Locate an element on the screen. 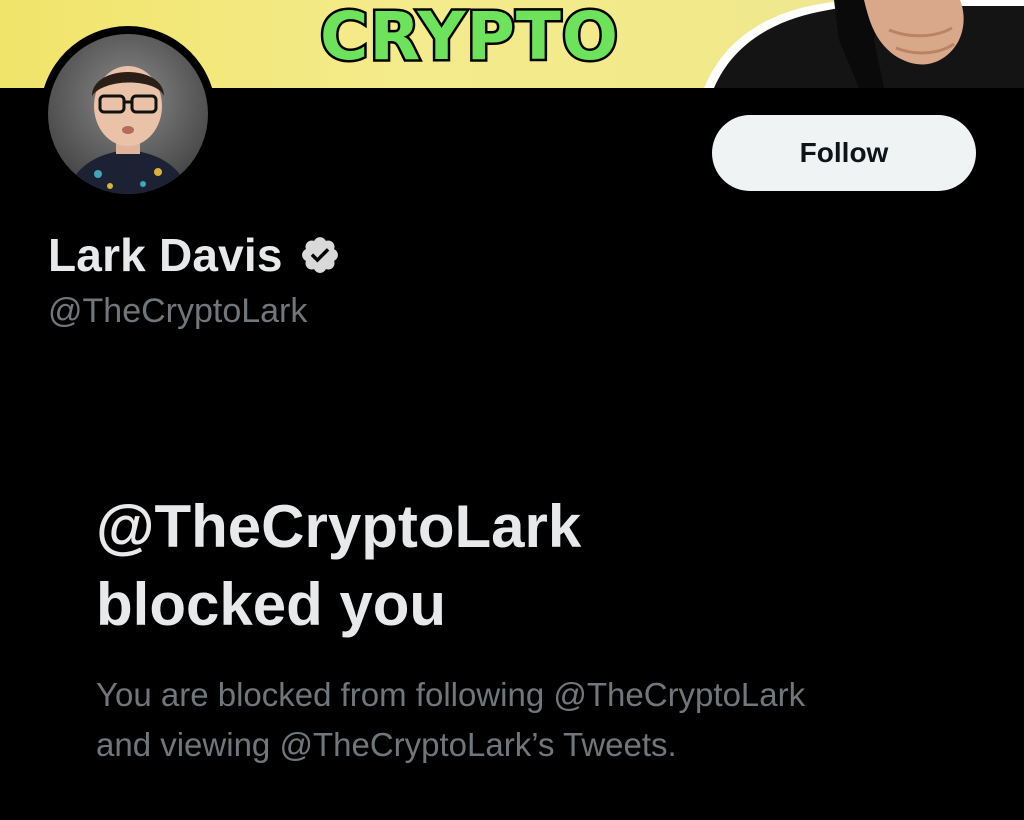 The width and height of the screenshot is (1024, 820). blocked-description-line2: and viewing @TheCryptoLark’s Tweets. is located at coordinates (386, 744).